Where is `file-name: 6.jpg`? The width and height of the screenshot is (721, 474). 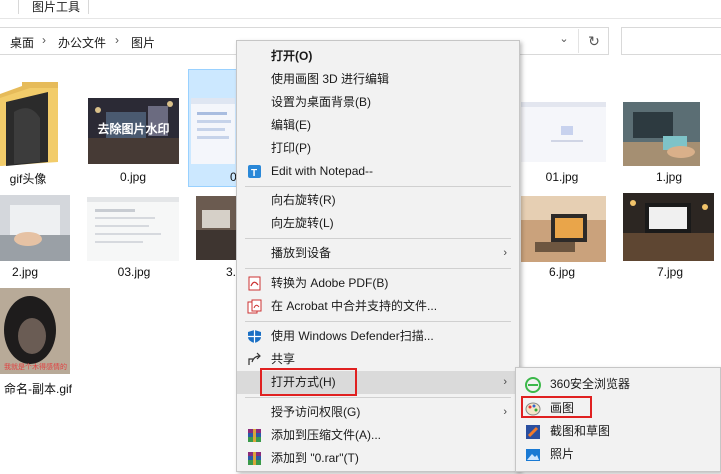
file-name: 6.jpg is located at coordinates (562, 272).